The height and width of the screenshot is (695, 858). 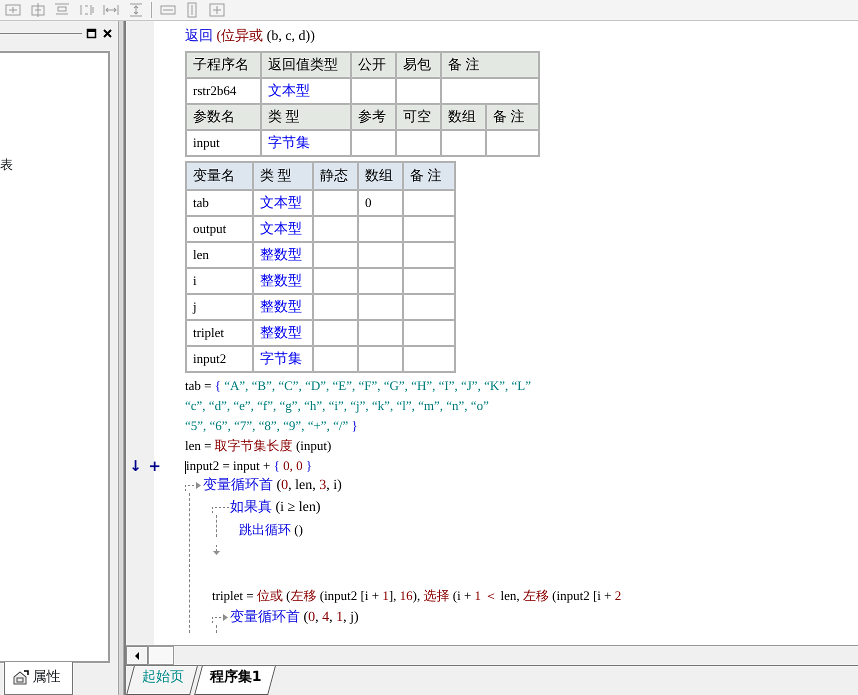 I want to click on list-item-text: 表, so click(x=6, y=165).